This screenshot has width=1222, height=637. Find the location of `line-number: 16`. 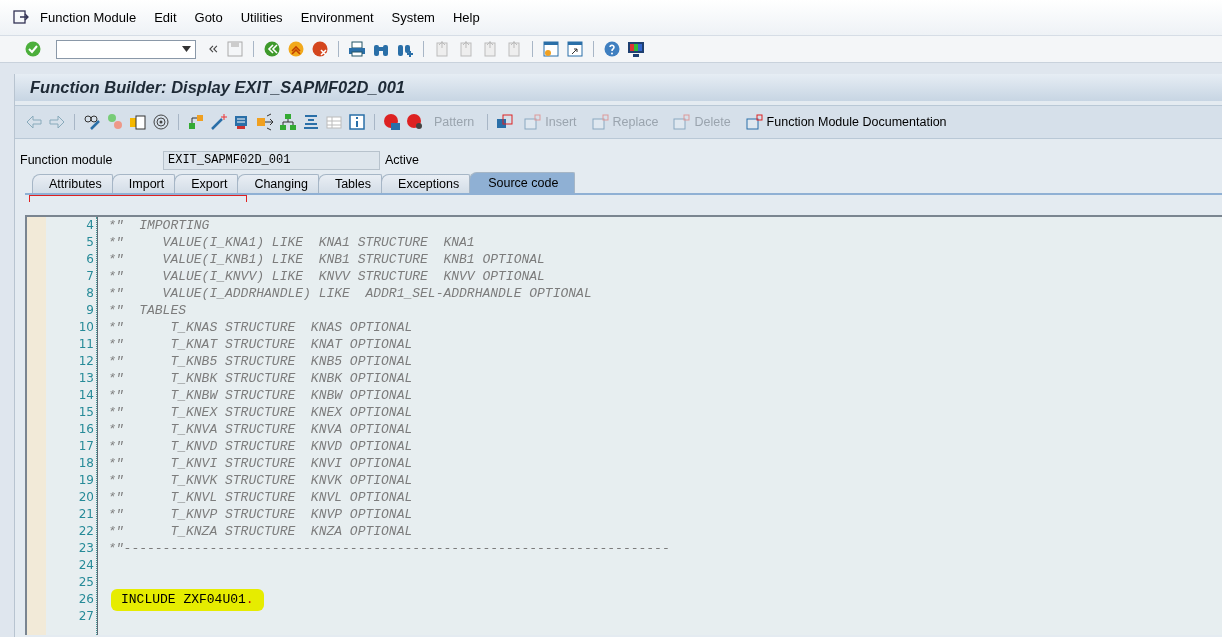

line-number: 16 is located at coordinates (86, 429).